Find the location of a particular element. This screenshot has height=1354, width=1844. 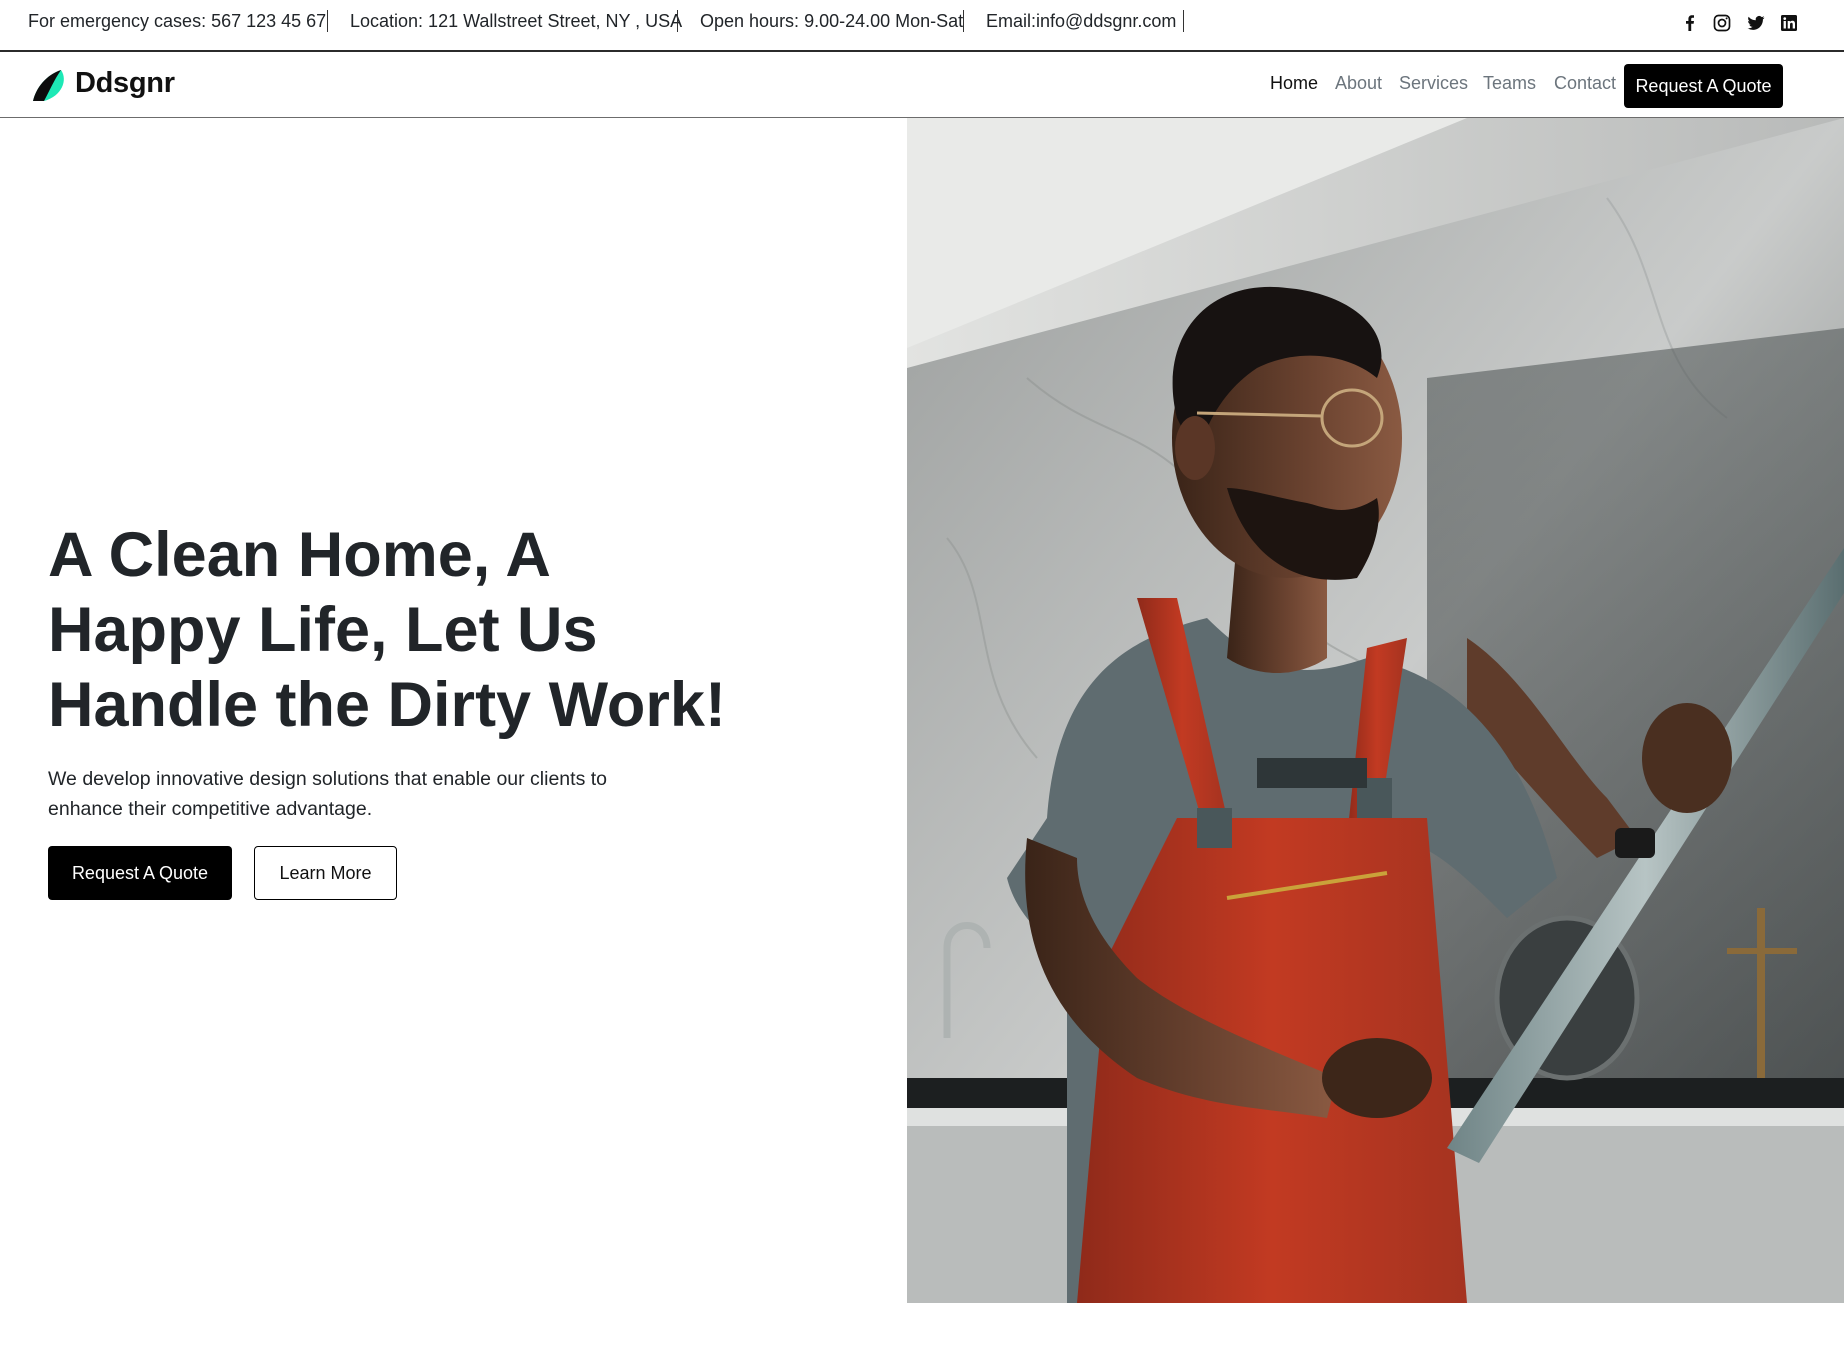

request-quote-button: Request A Quote is located at coordinates (140, 873).